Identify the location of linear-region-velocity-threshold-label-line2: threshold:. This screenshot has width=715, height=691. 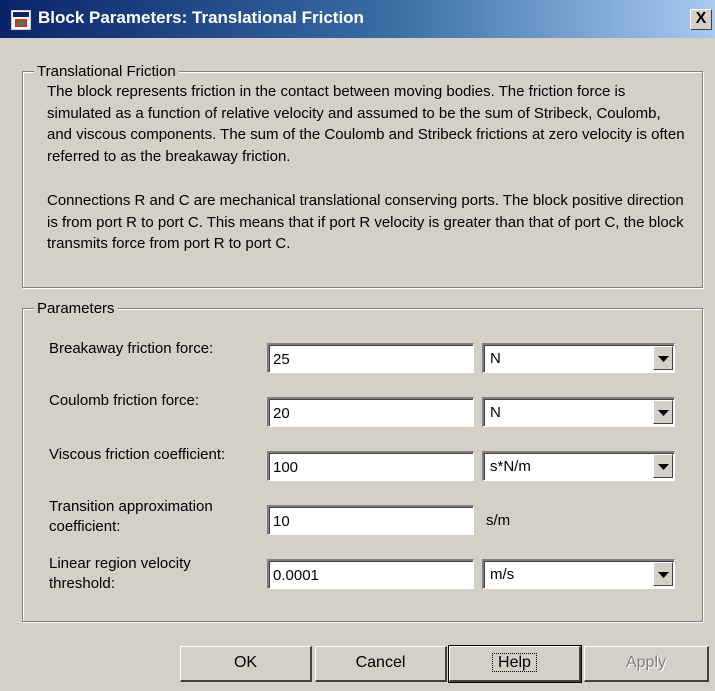
(82, 583).